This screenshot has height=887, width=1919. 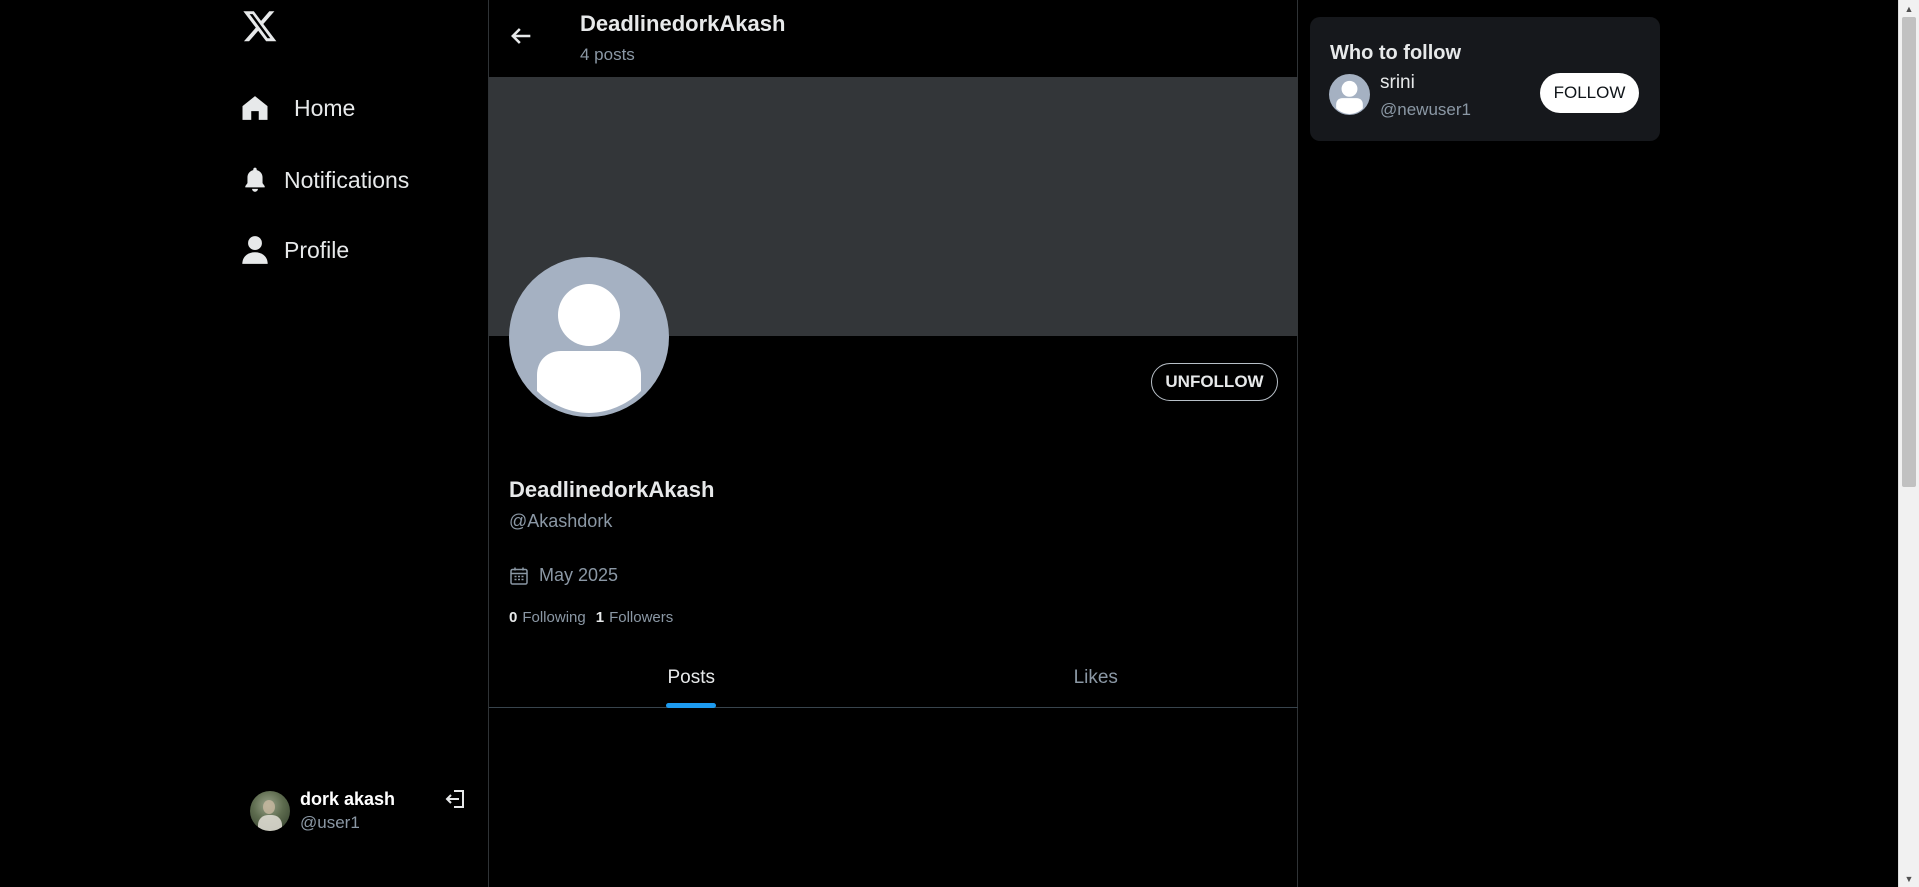 What do you see at coordinates (1485, 79) in the screenshot?
I see `who-to-follow-card: Who to follow srini @newuser1 FOLLOW` at bounding box center [1485, 79].